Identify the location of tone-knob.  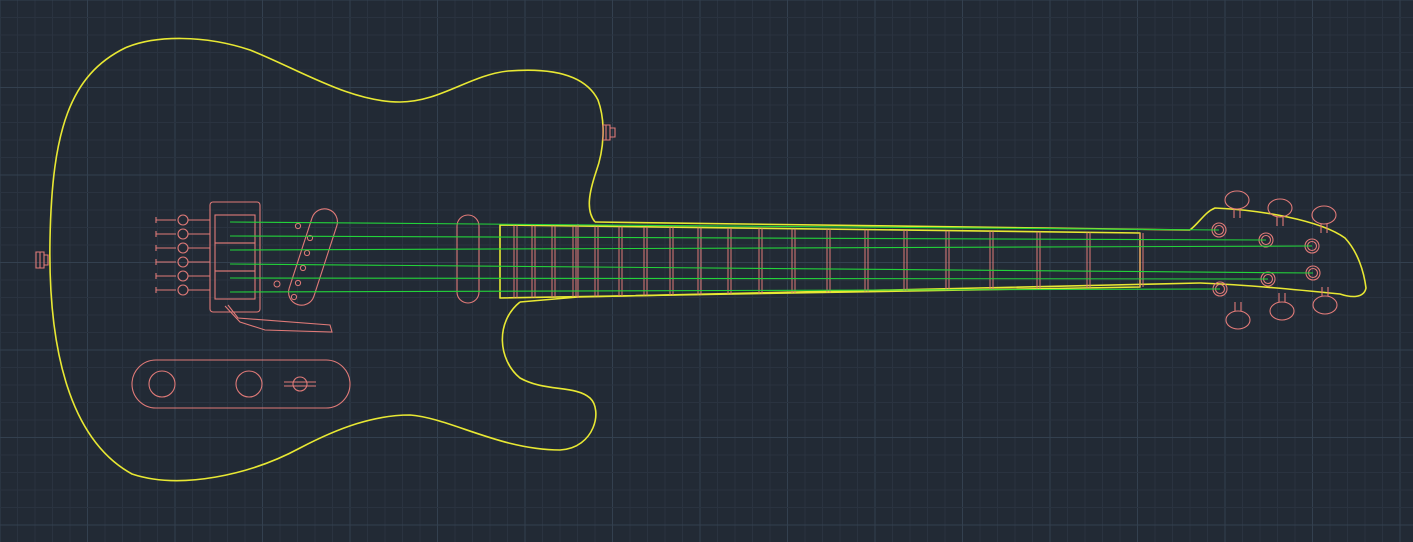
(249, 384).